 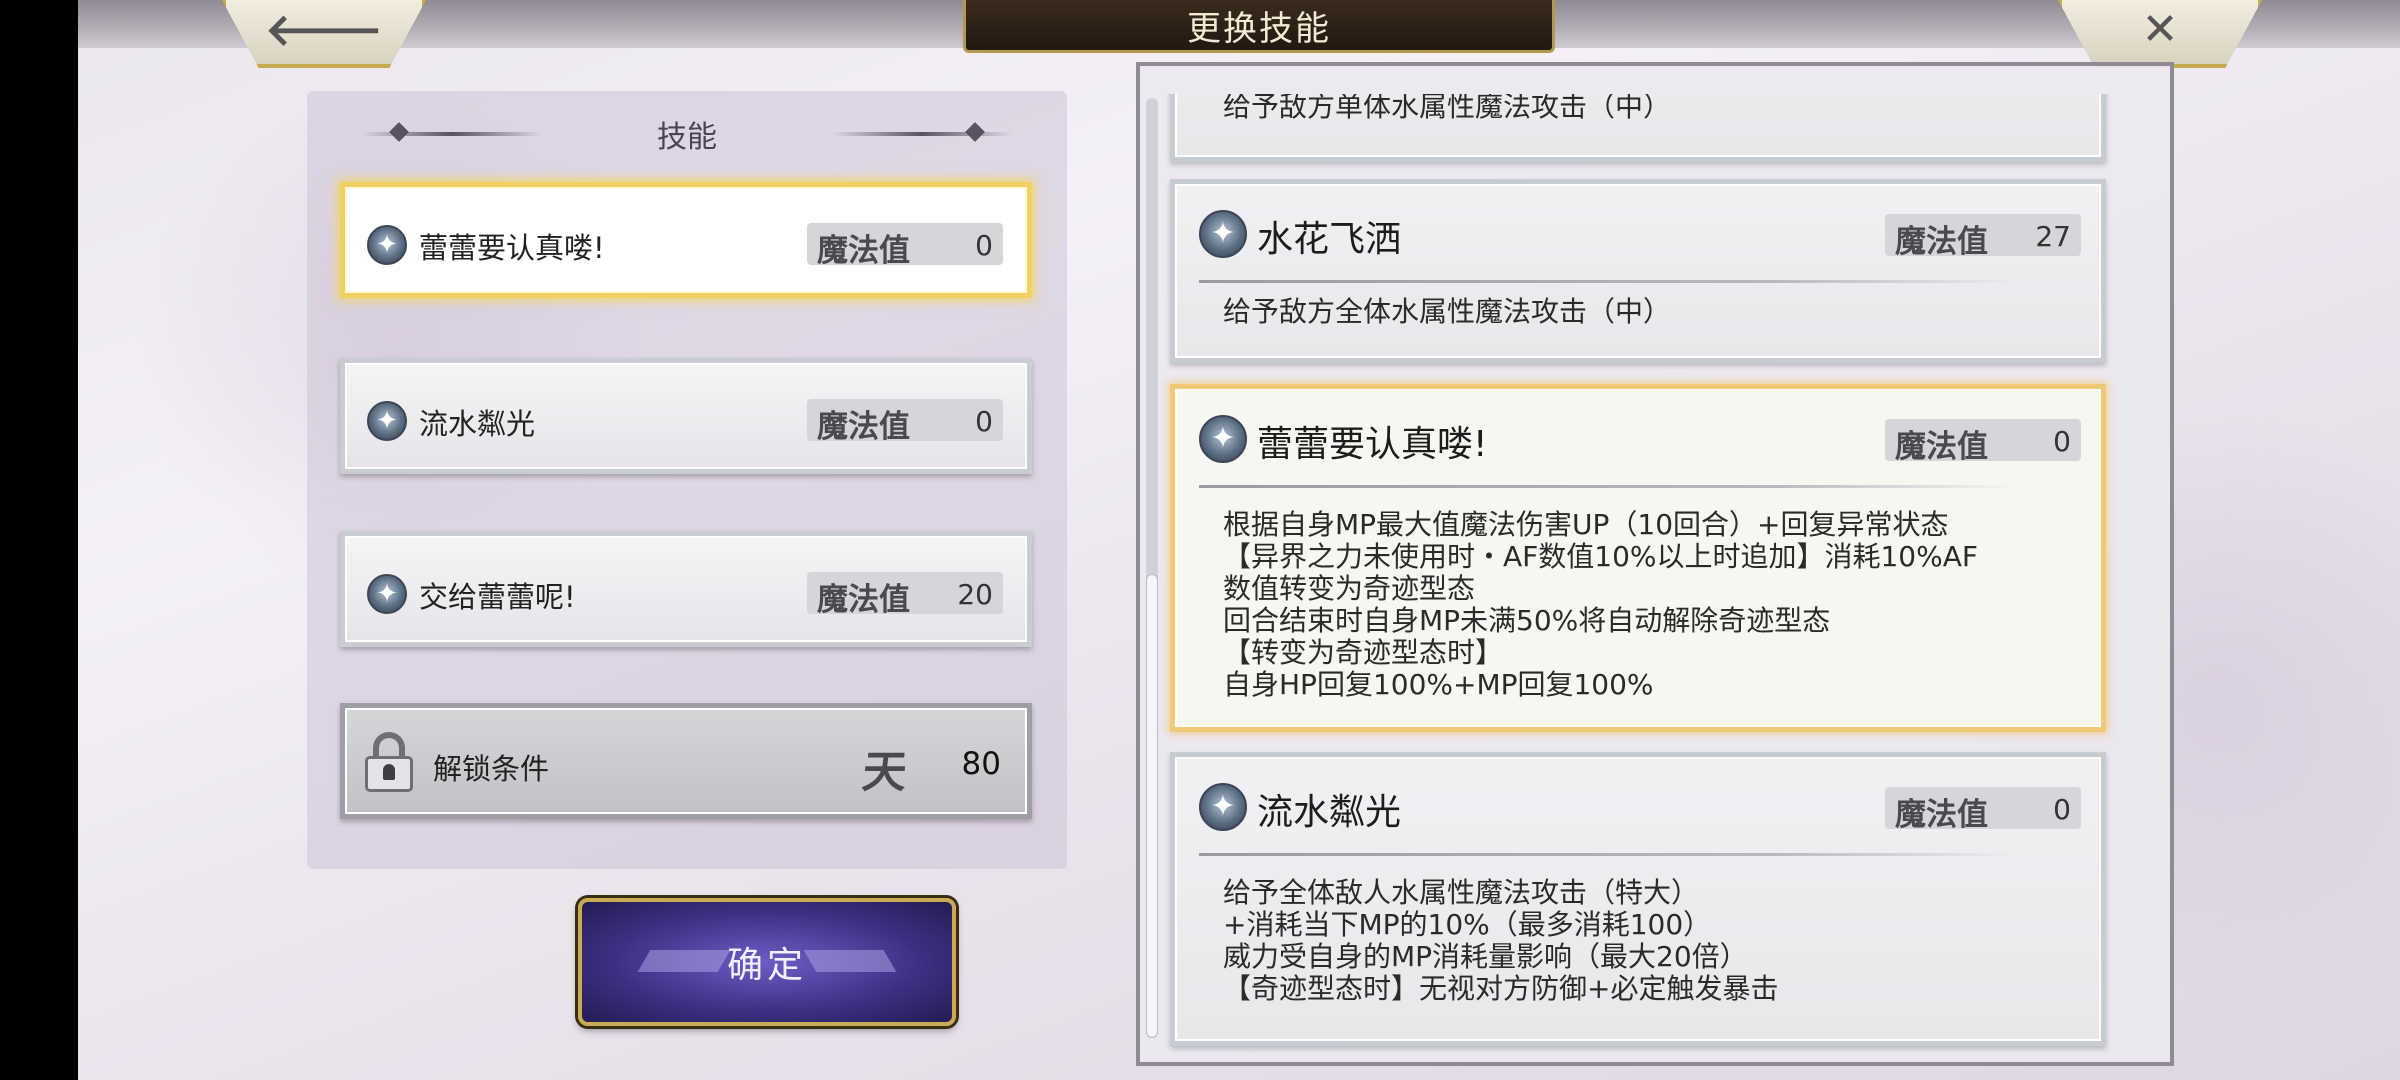 I want to click on skill-panel-title: 技能, so click(x=687, y=137).